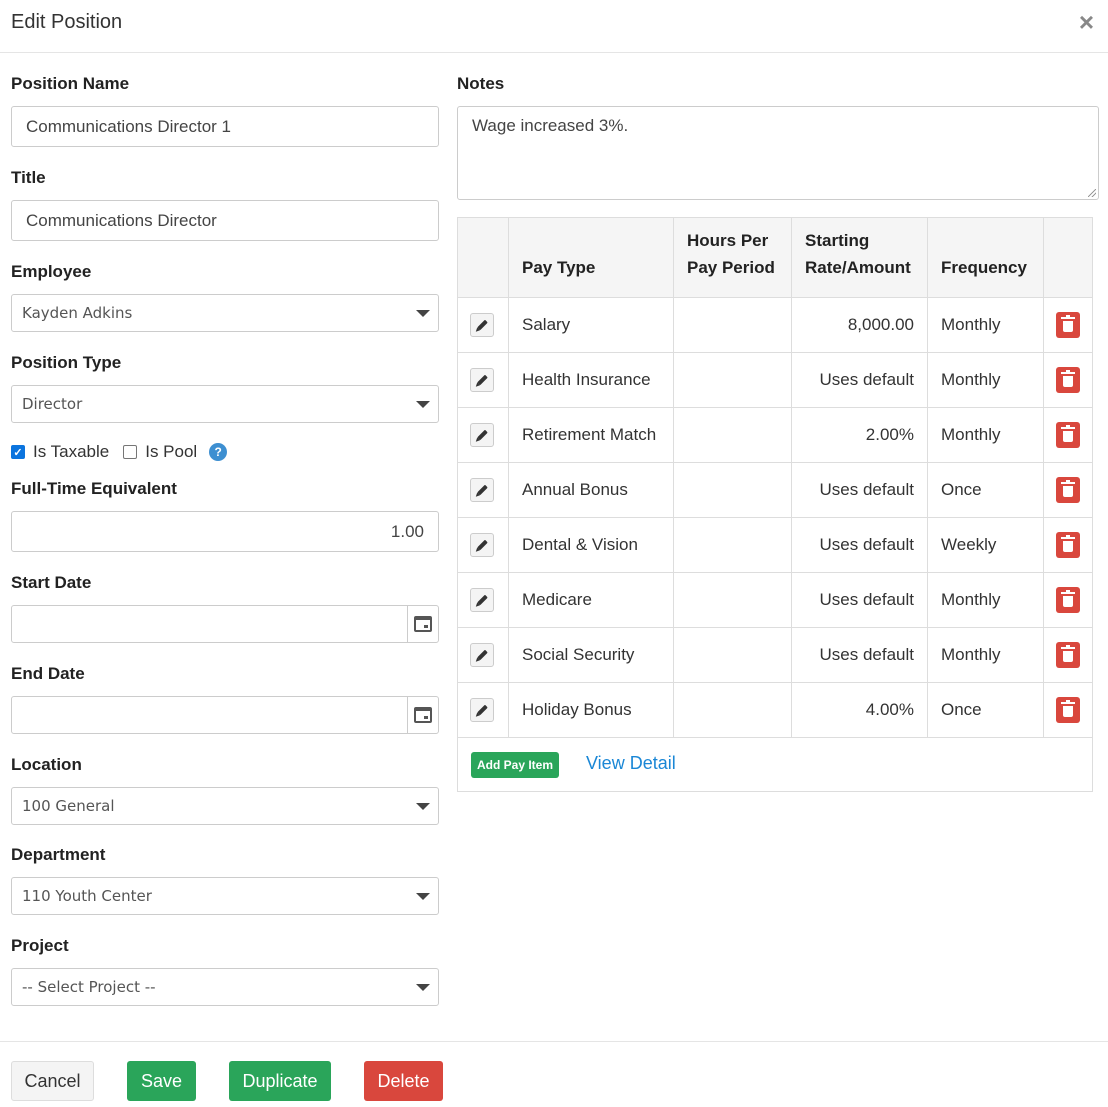 The image size is (1108, 1107). Describe the element at coordinates (119, 452) in the screenshot. I see `checkbox-group: ✓ Is Taxable Is Pool ?` at that location.